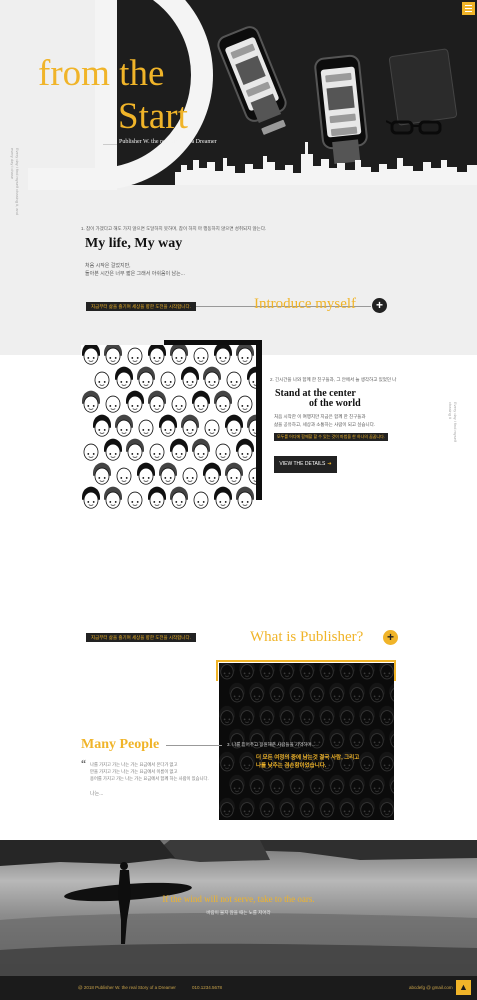 Image resolution: width=477 pixels, height=1000 pixels. What do you see at coordinates (149, 778) in the screenshot?
I see `many-people-line-3: 용어를 가지고 가는 나는 가는 요금에서 함께 하는 사람이 있습니다.` at bounding box center [149, 778].